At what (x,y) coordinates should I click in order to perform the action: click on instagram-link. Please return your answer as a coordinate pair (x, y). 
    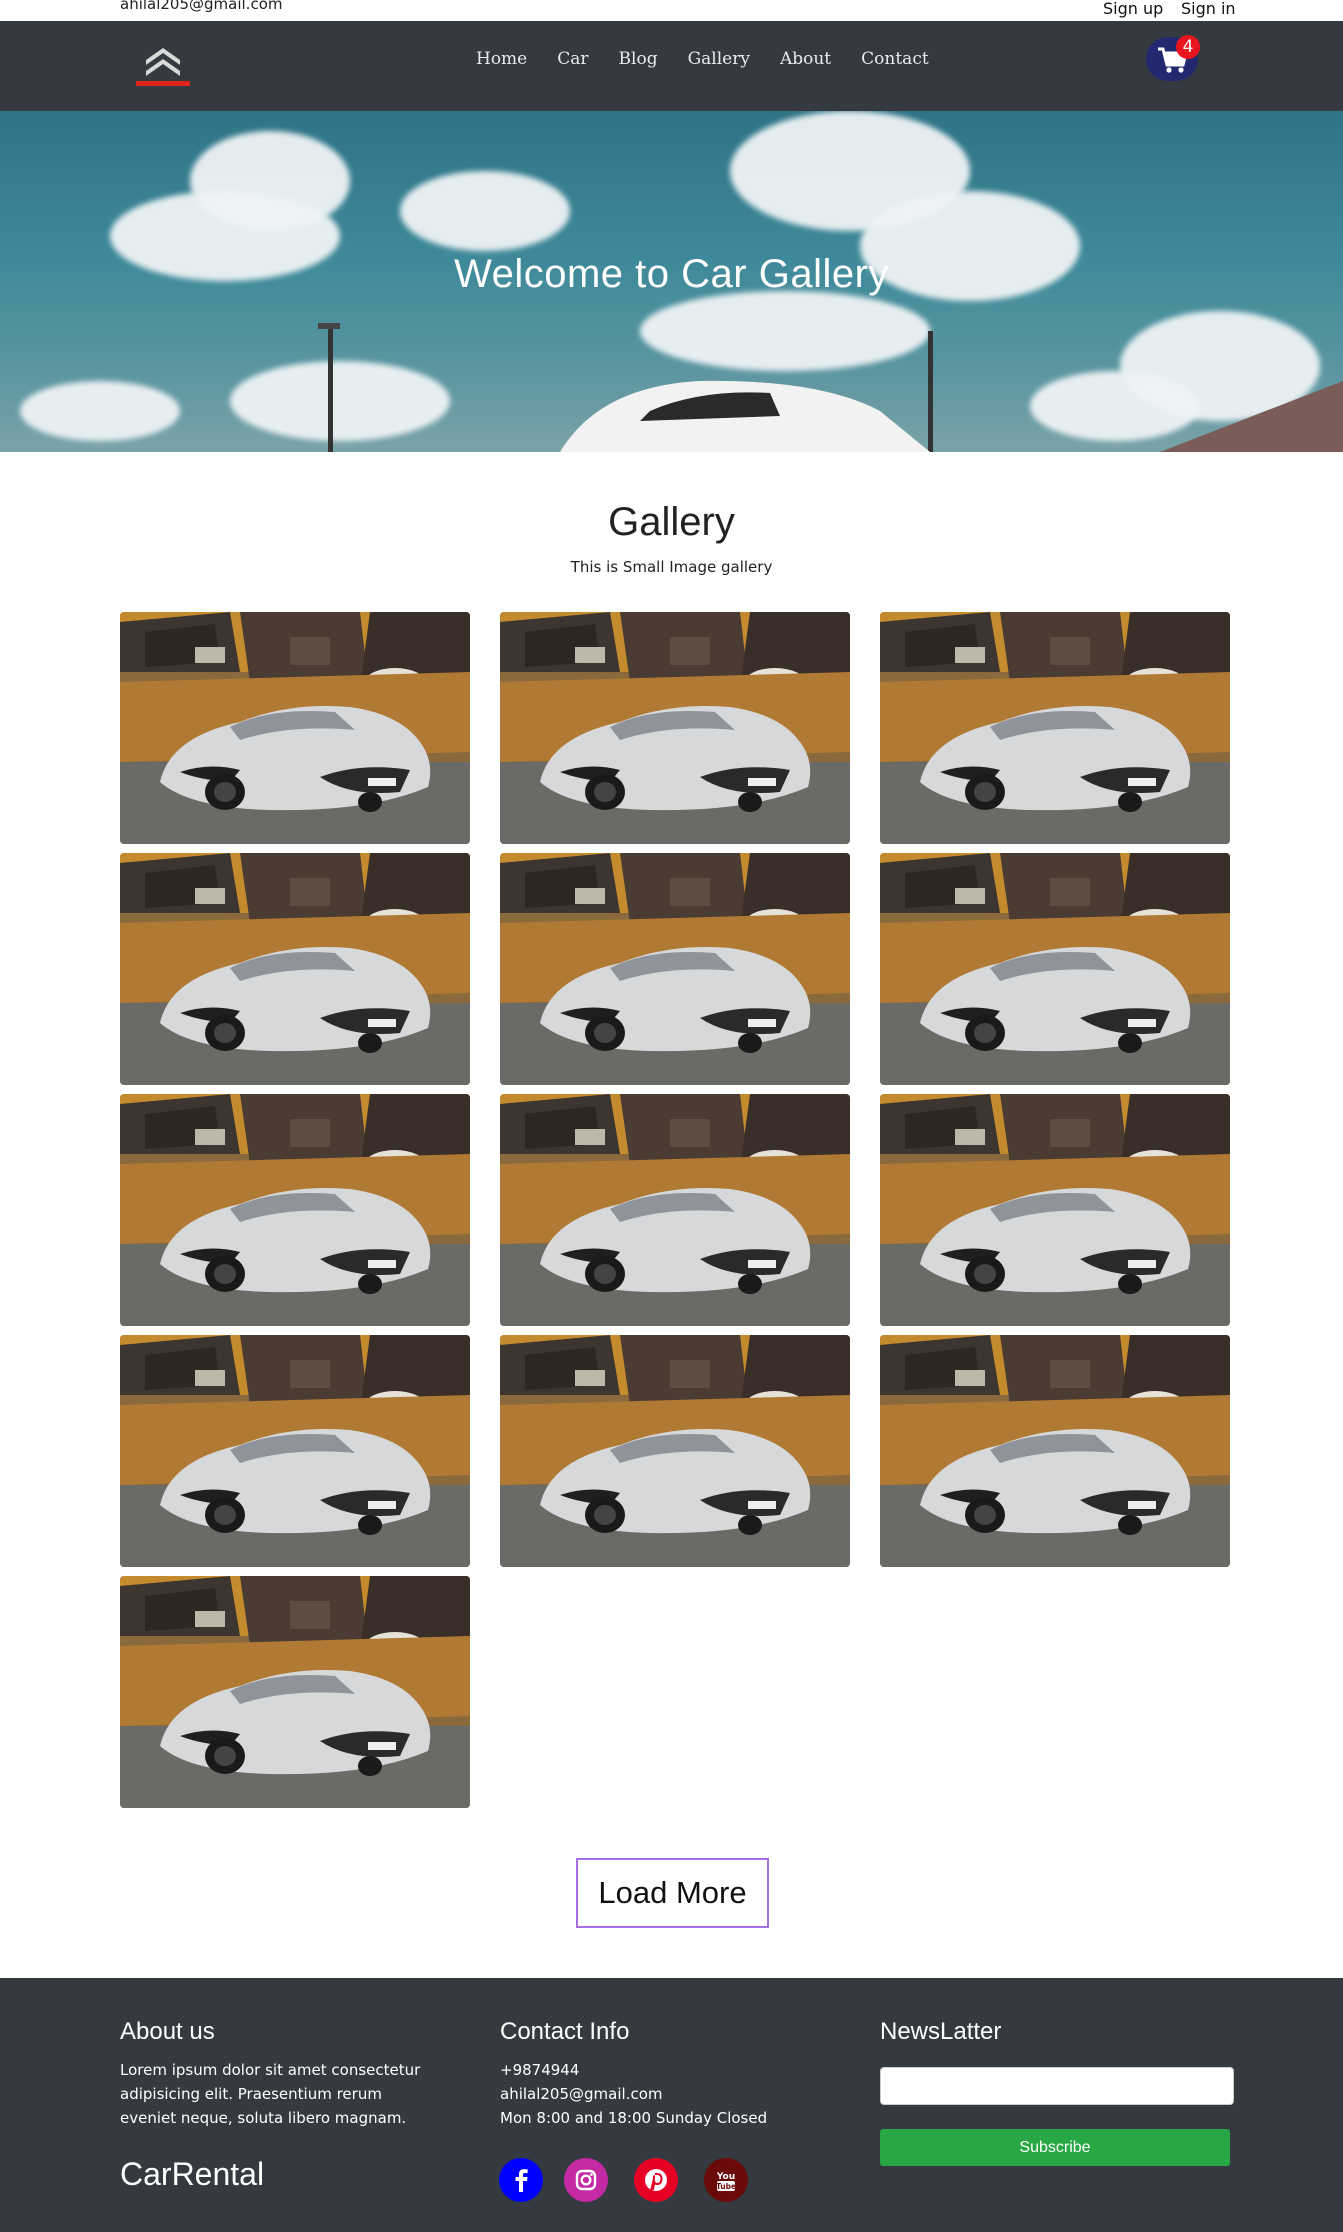
    Looking at the image, I should click on (586, 2180).